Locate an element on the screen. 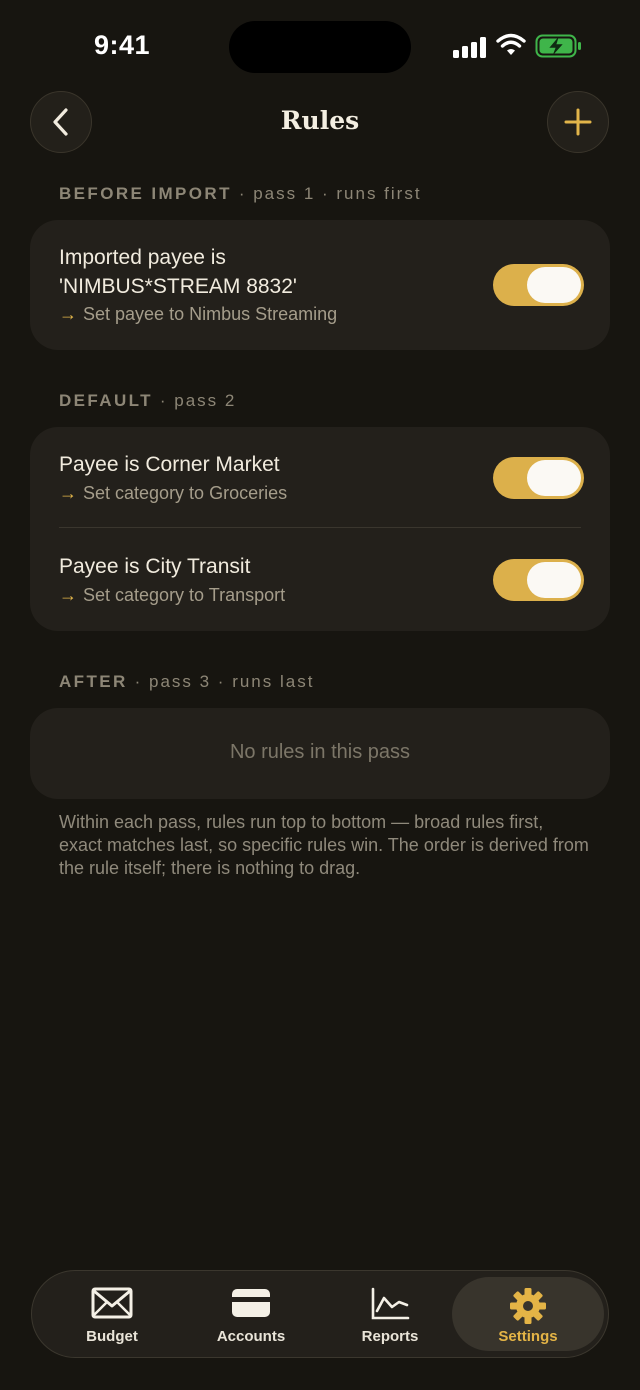 The height and width of the screenshot is (1390, 640). status-bar: 9:41 is located at coordinates (320, 45).